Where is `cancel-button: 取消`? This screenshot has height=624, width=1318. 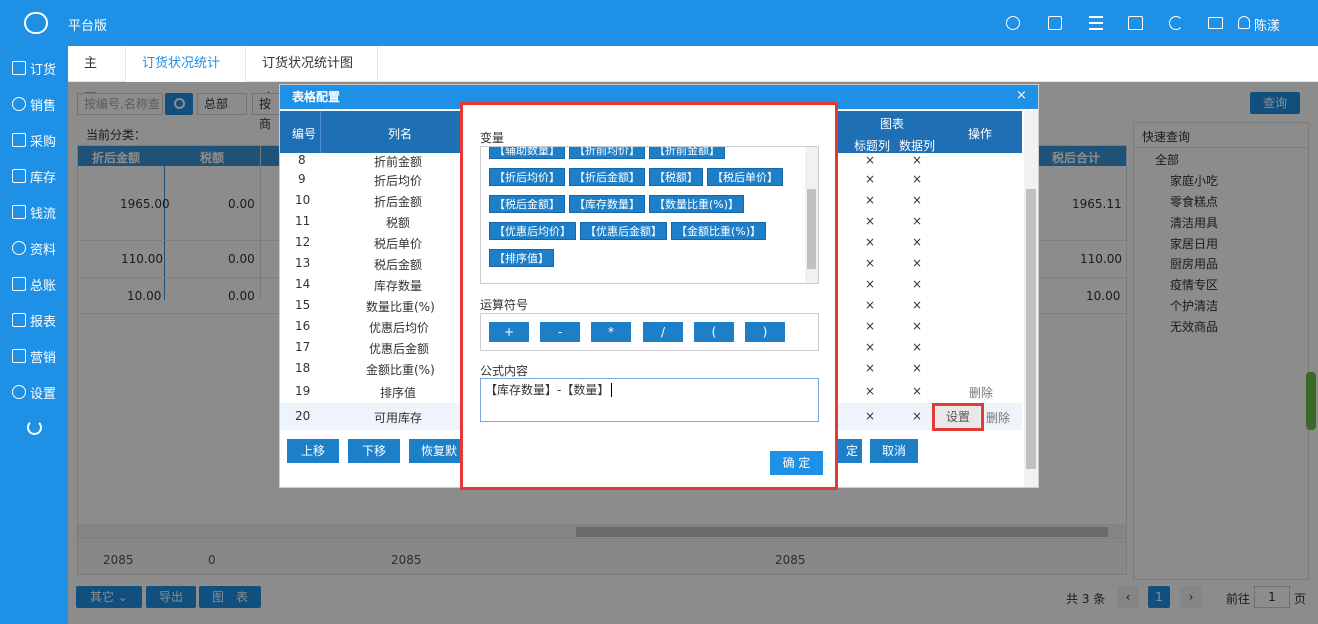
cancel-button: 取消 is located at coordinates (894, 451).